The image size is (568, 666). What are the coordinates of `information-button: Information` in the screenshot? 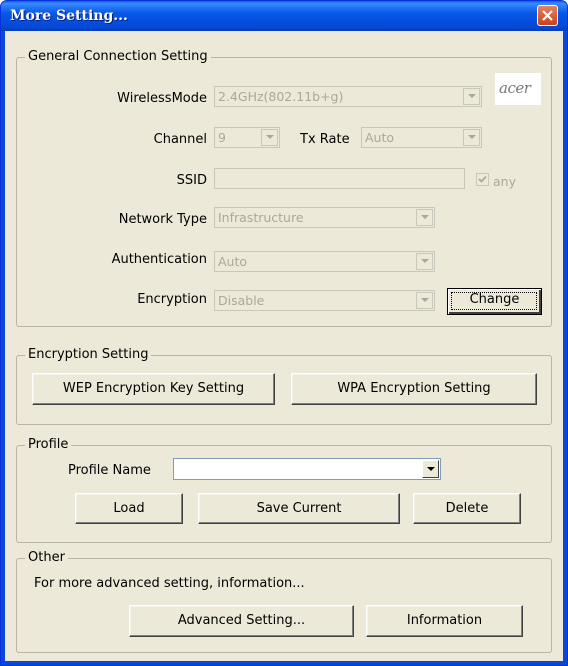 It's located at (444, 621).